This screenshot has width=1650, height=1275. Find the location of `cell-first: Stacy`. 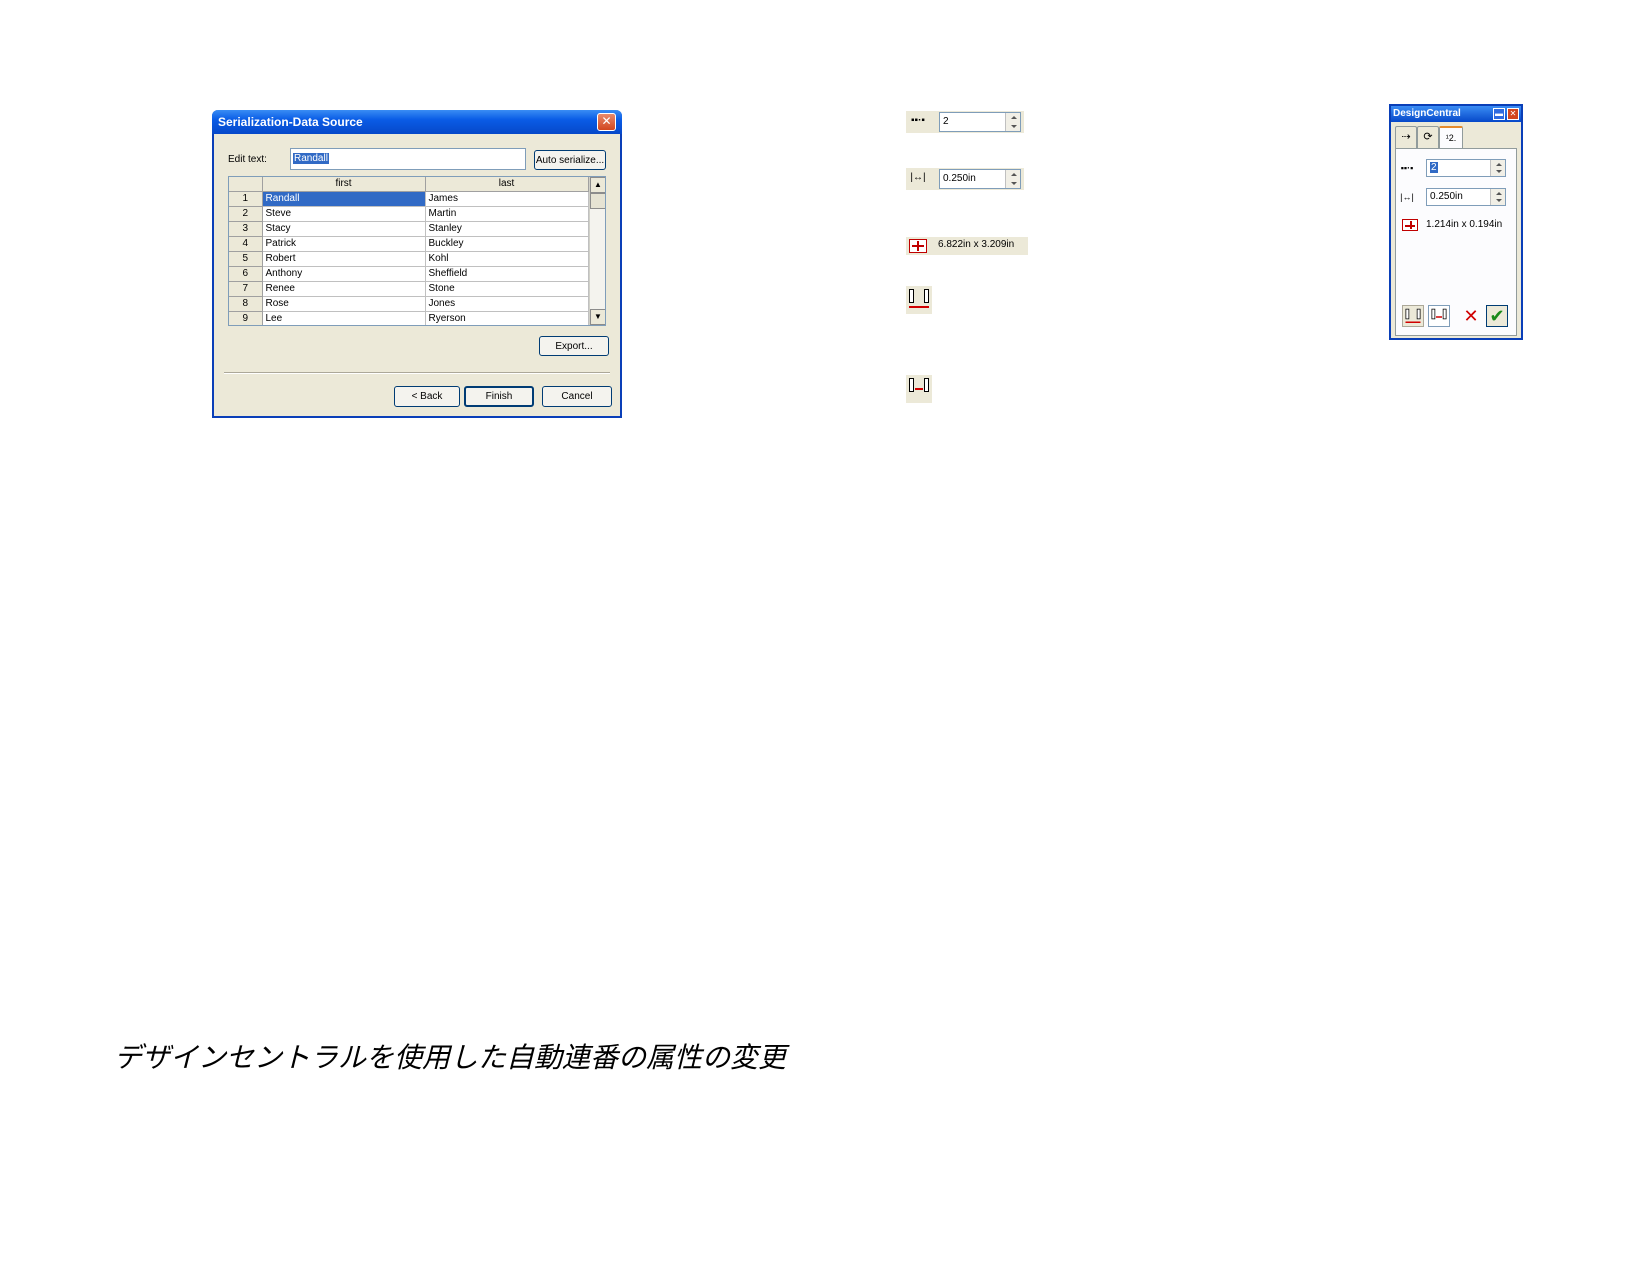

cell-first: Stacy is located at coordinates (344, 229).